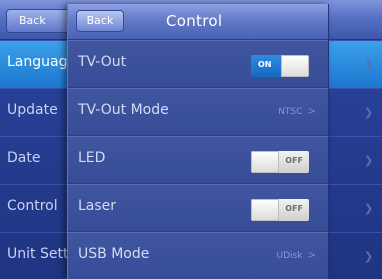  I want to click on setting-label: TV-Out, so click(102, 62).